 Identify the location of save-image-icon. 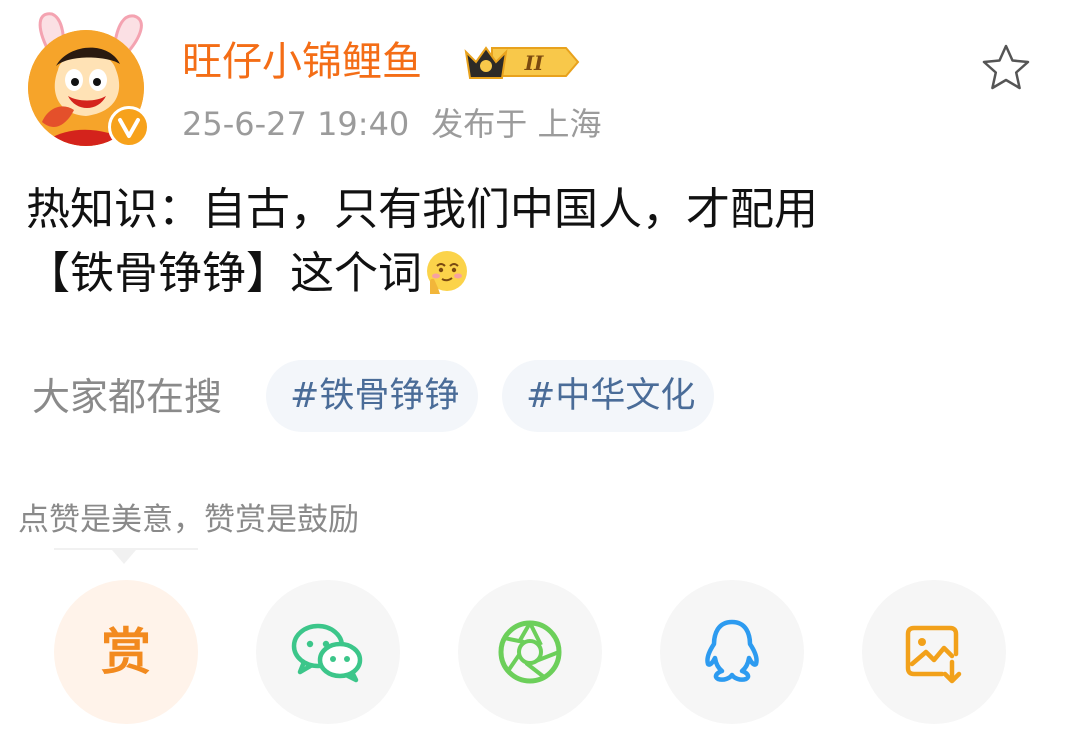
(933, 654).